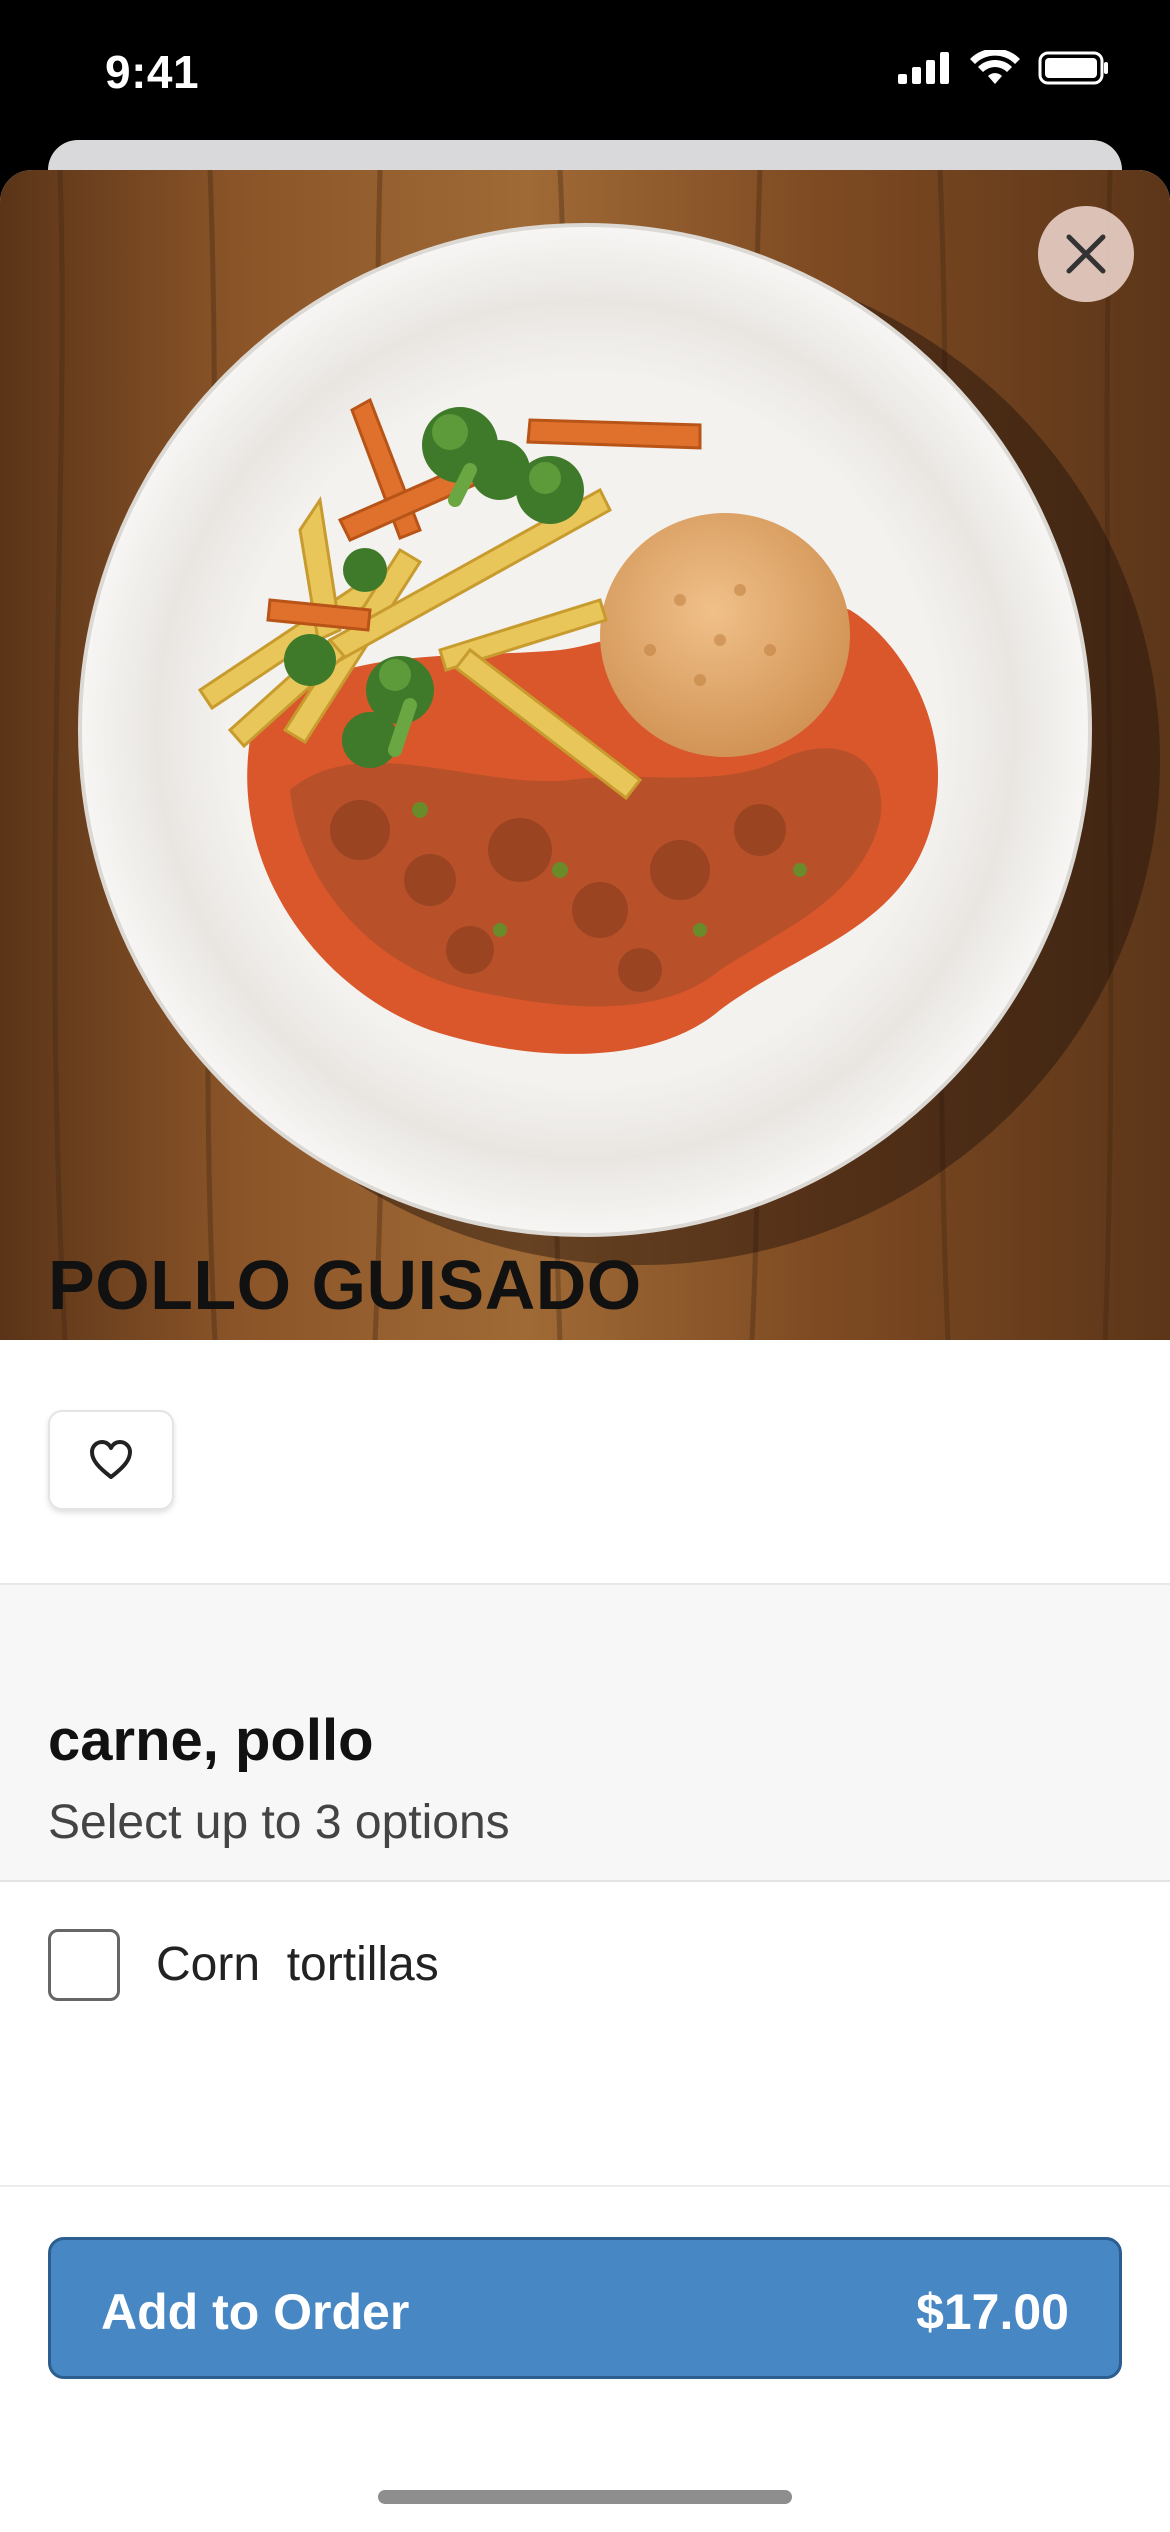 The height and width of the screenshot is (2532, 1170). Describe the element at coordinates (585, 2497) in the screenshot. I see `home-indicator` at that location.